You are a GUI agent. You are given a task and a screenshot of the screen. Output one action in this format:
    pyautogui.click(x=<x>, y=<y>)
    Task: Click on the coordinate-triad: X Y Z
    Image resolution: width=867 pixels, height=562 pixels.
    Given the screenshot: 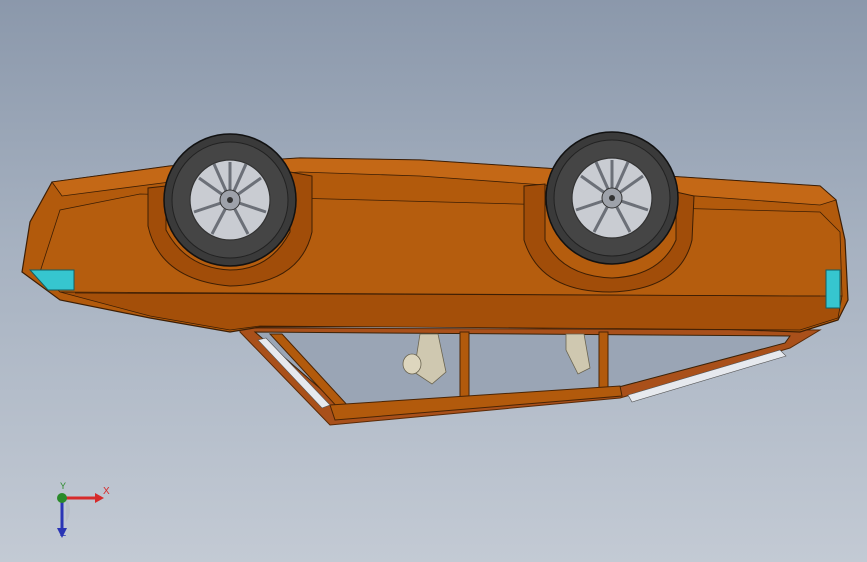 What is the action you would take?
    pyautogui.click(x=80, y=513)
    